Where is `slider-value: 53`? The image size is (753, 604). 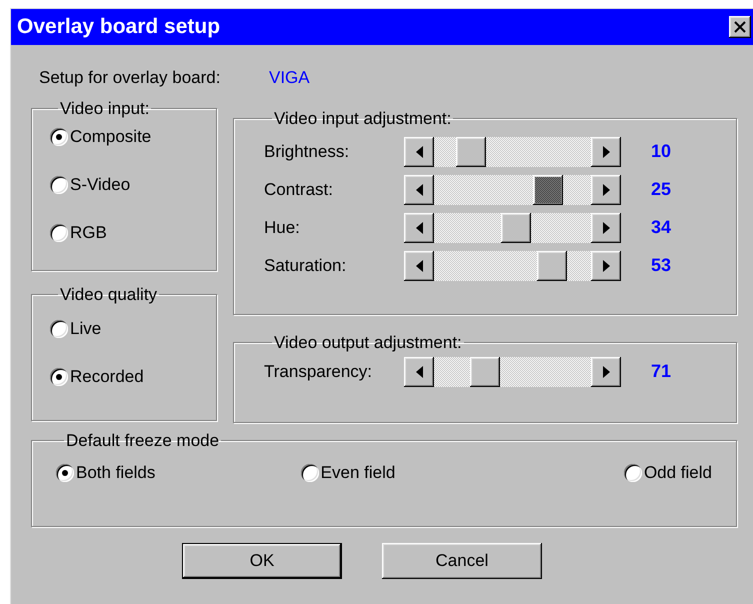
slider-value: 53 is located at coordinates (661, 265).